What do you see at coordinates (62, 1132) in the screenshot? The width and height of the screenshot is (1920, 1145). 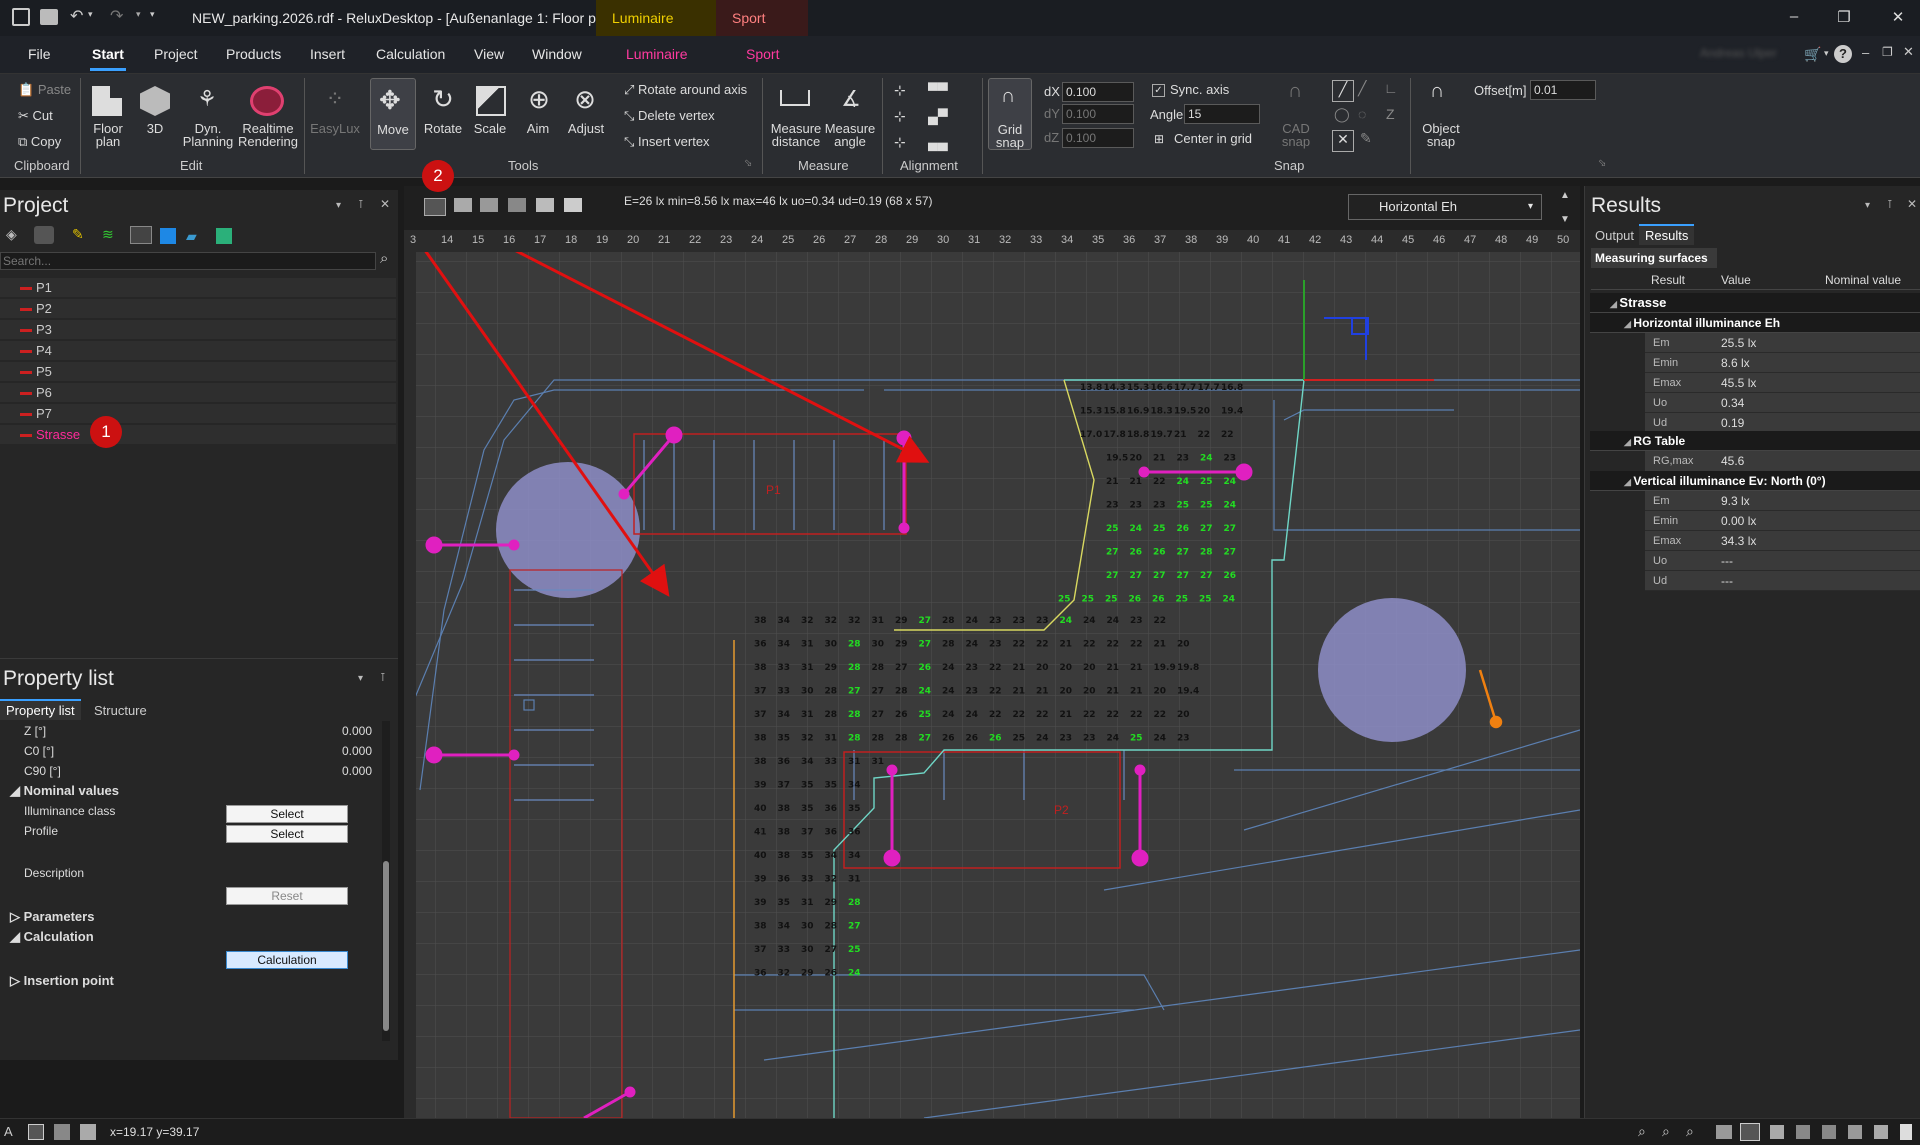 I see `status-layout-icon` at bounding box center [62, 1132].